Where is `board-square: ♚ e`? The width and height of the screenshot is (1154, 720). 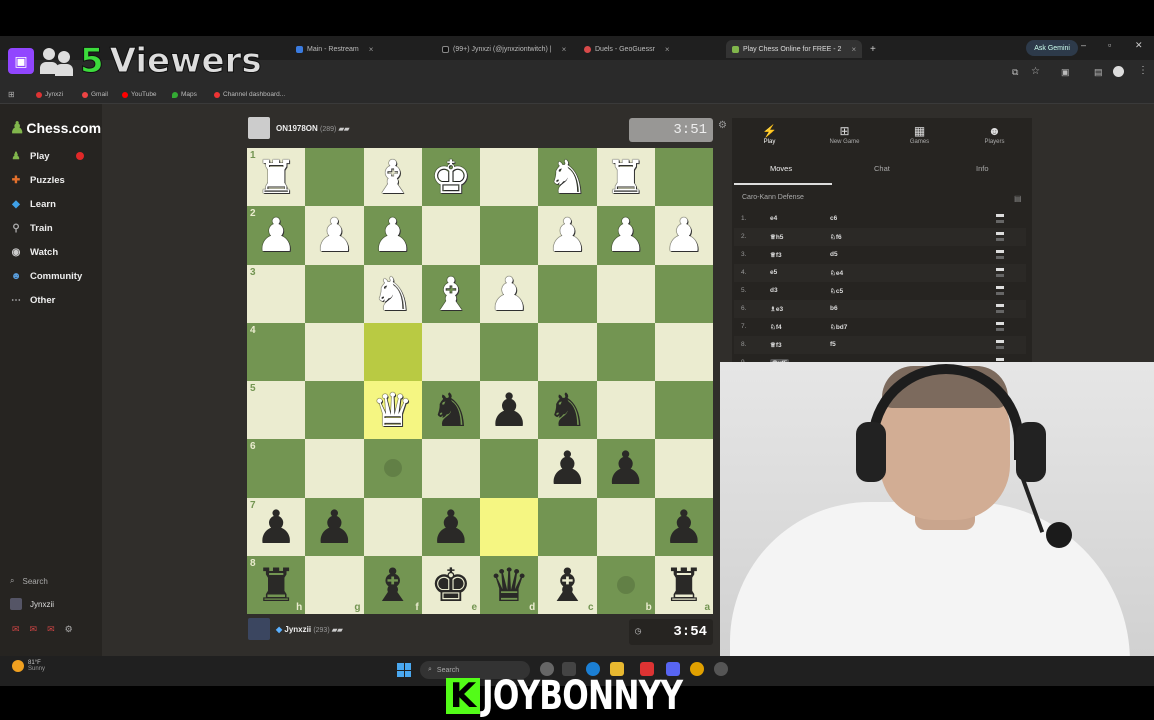
board-square: ♚ e is located at coordinates (450, 584).